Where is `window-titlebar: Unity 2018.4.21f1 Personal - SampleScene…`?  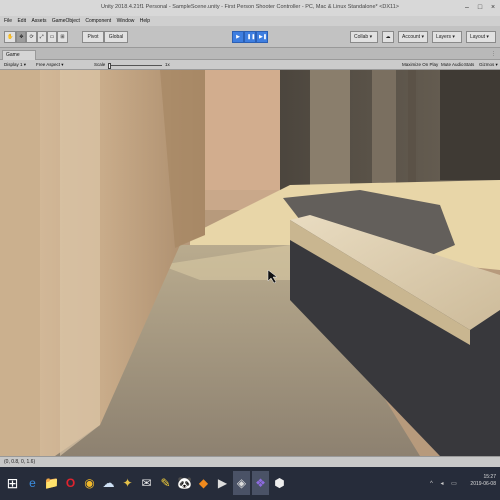 window-titlebar: Unity 2018.4.21f1 Personal - SampleScene… is located at coordinates (250, 8).